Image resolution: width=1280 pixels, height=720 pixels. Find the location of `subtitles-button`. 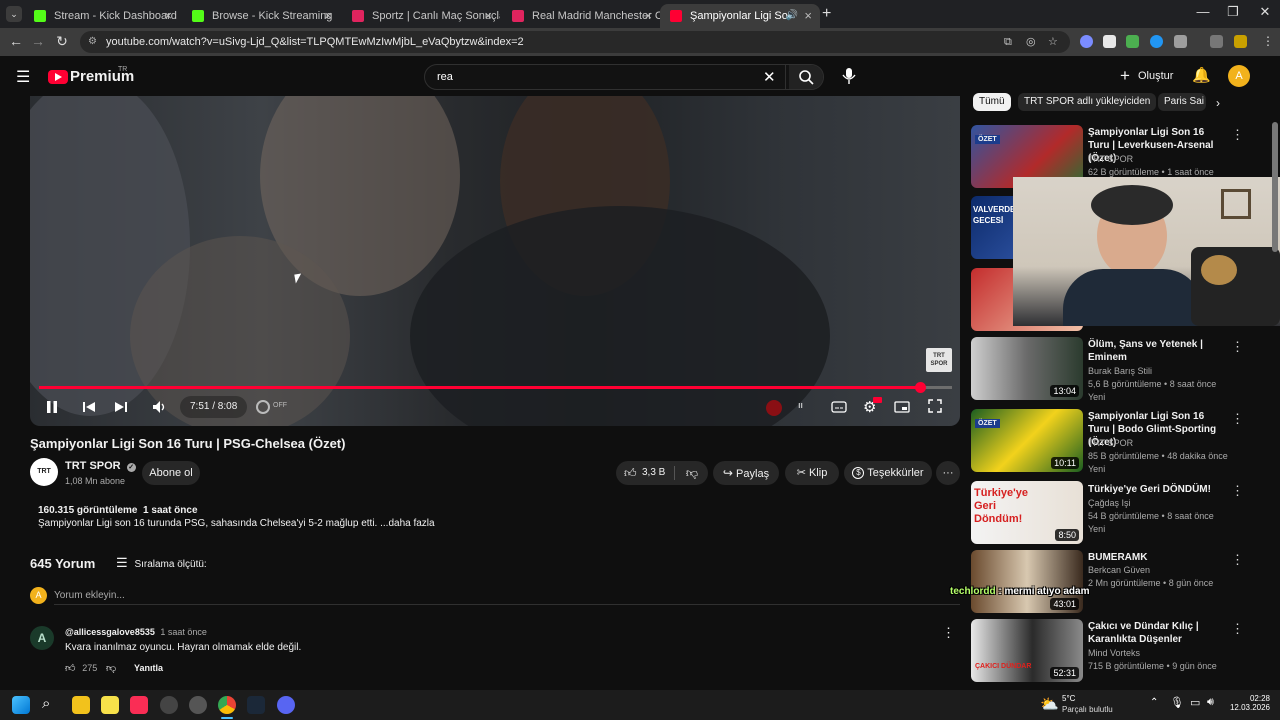

subtitles-button is located at coordinates (839, 408).